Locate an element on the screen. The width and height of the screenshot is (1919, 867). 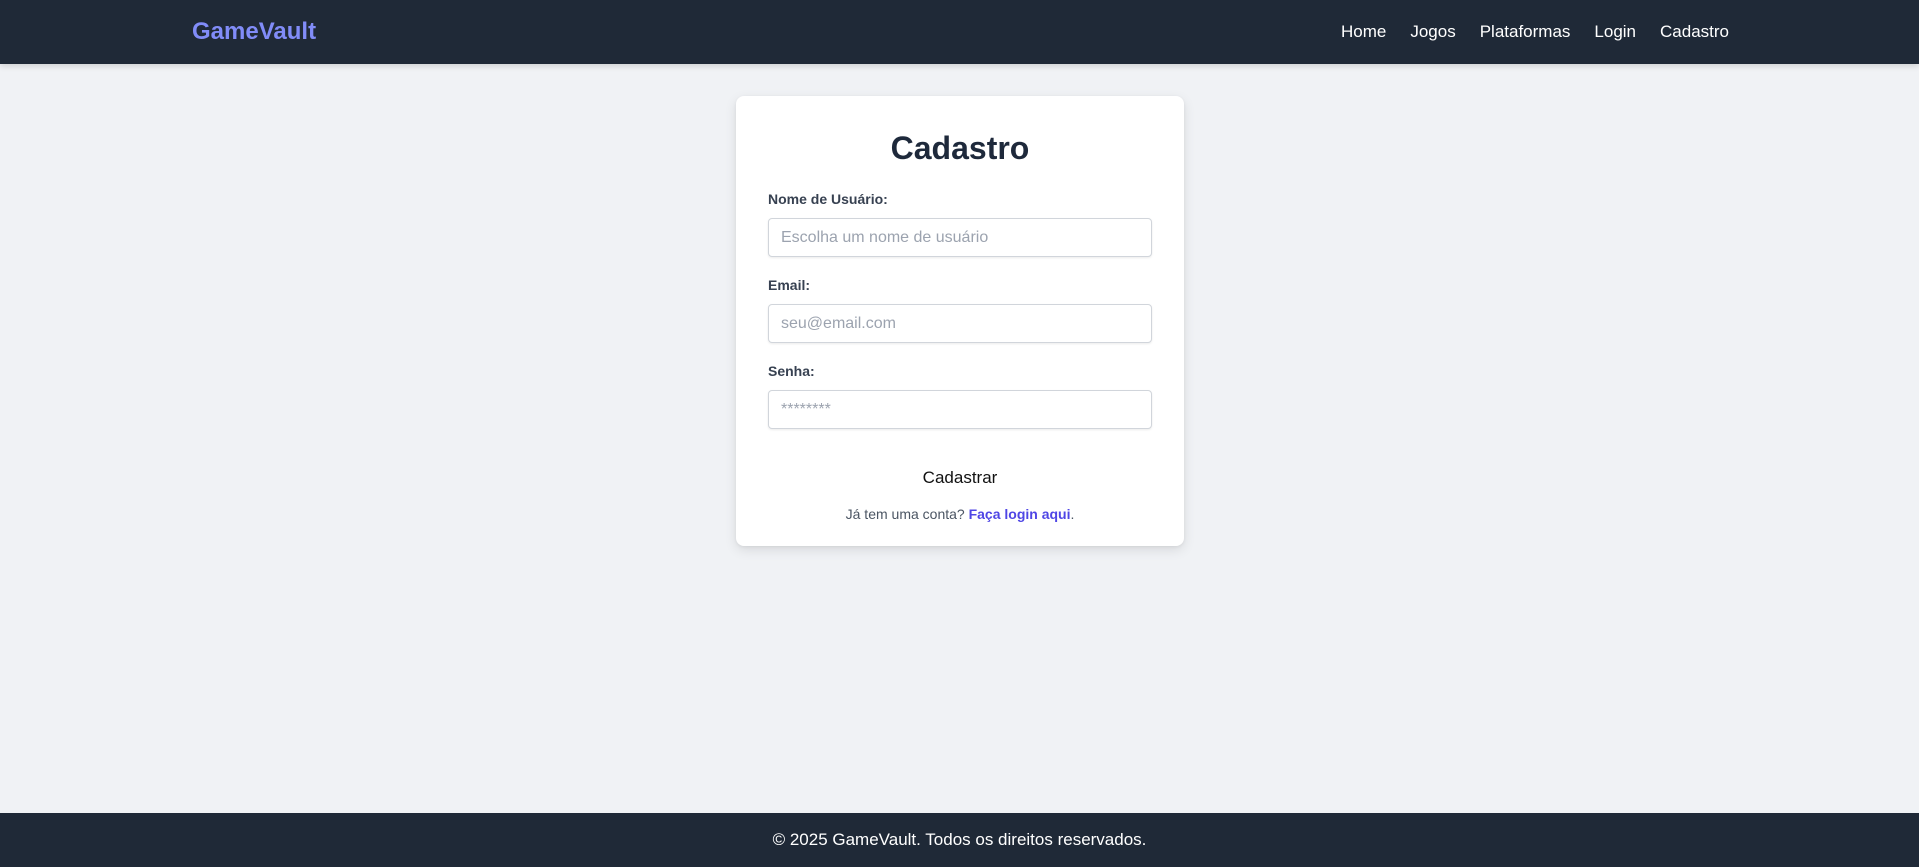
email-input is located at coordinates (960, 323).